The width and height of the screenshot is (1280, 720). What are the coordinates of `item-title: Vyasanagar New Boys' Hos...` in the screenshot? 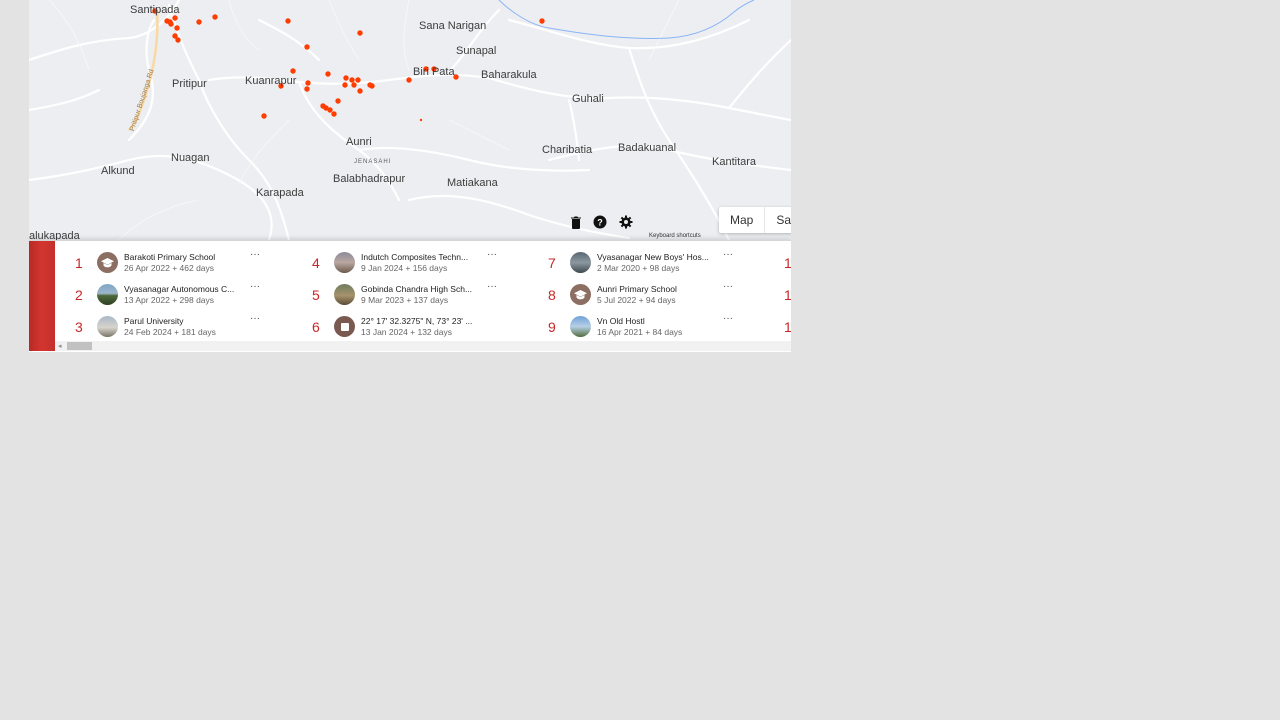 It's located at (653, 257).